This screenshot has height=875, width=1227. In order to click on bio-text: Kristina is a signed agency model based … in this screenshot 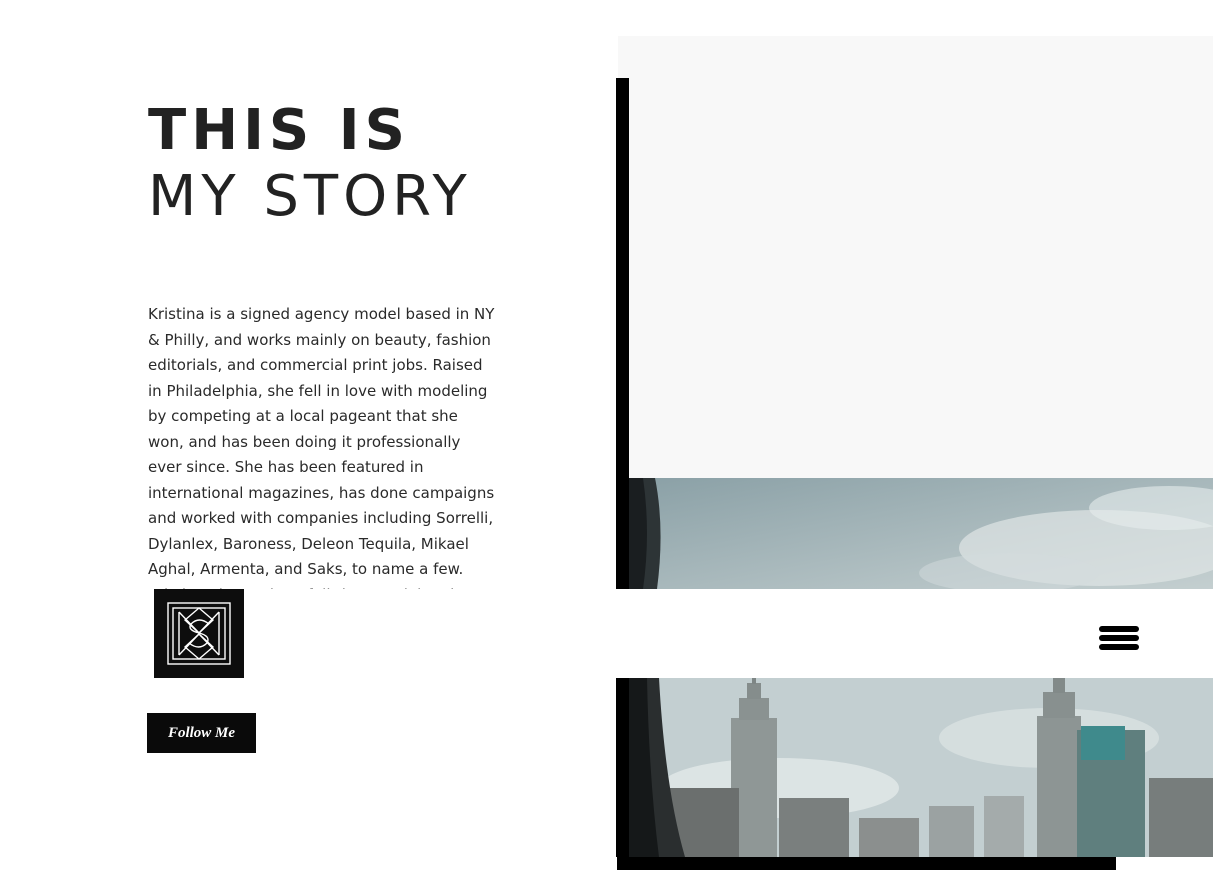, I will do `click(321, 447)`.